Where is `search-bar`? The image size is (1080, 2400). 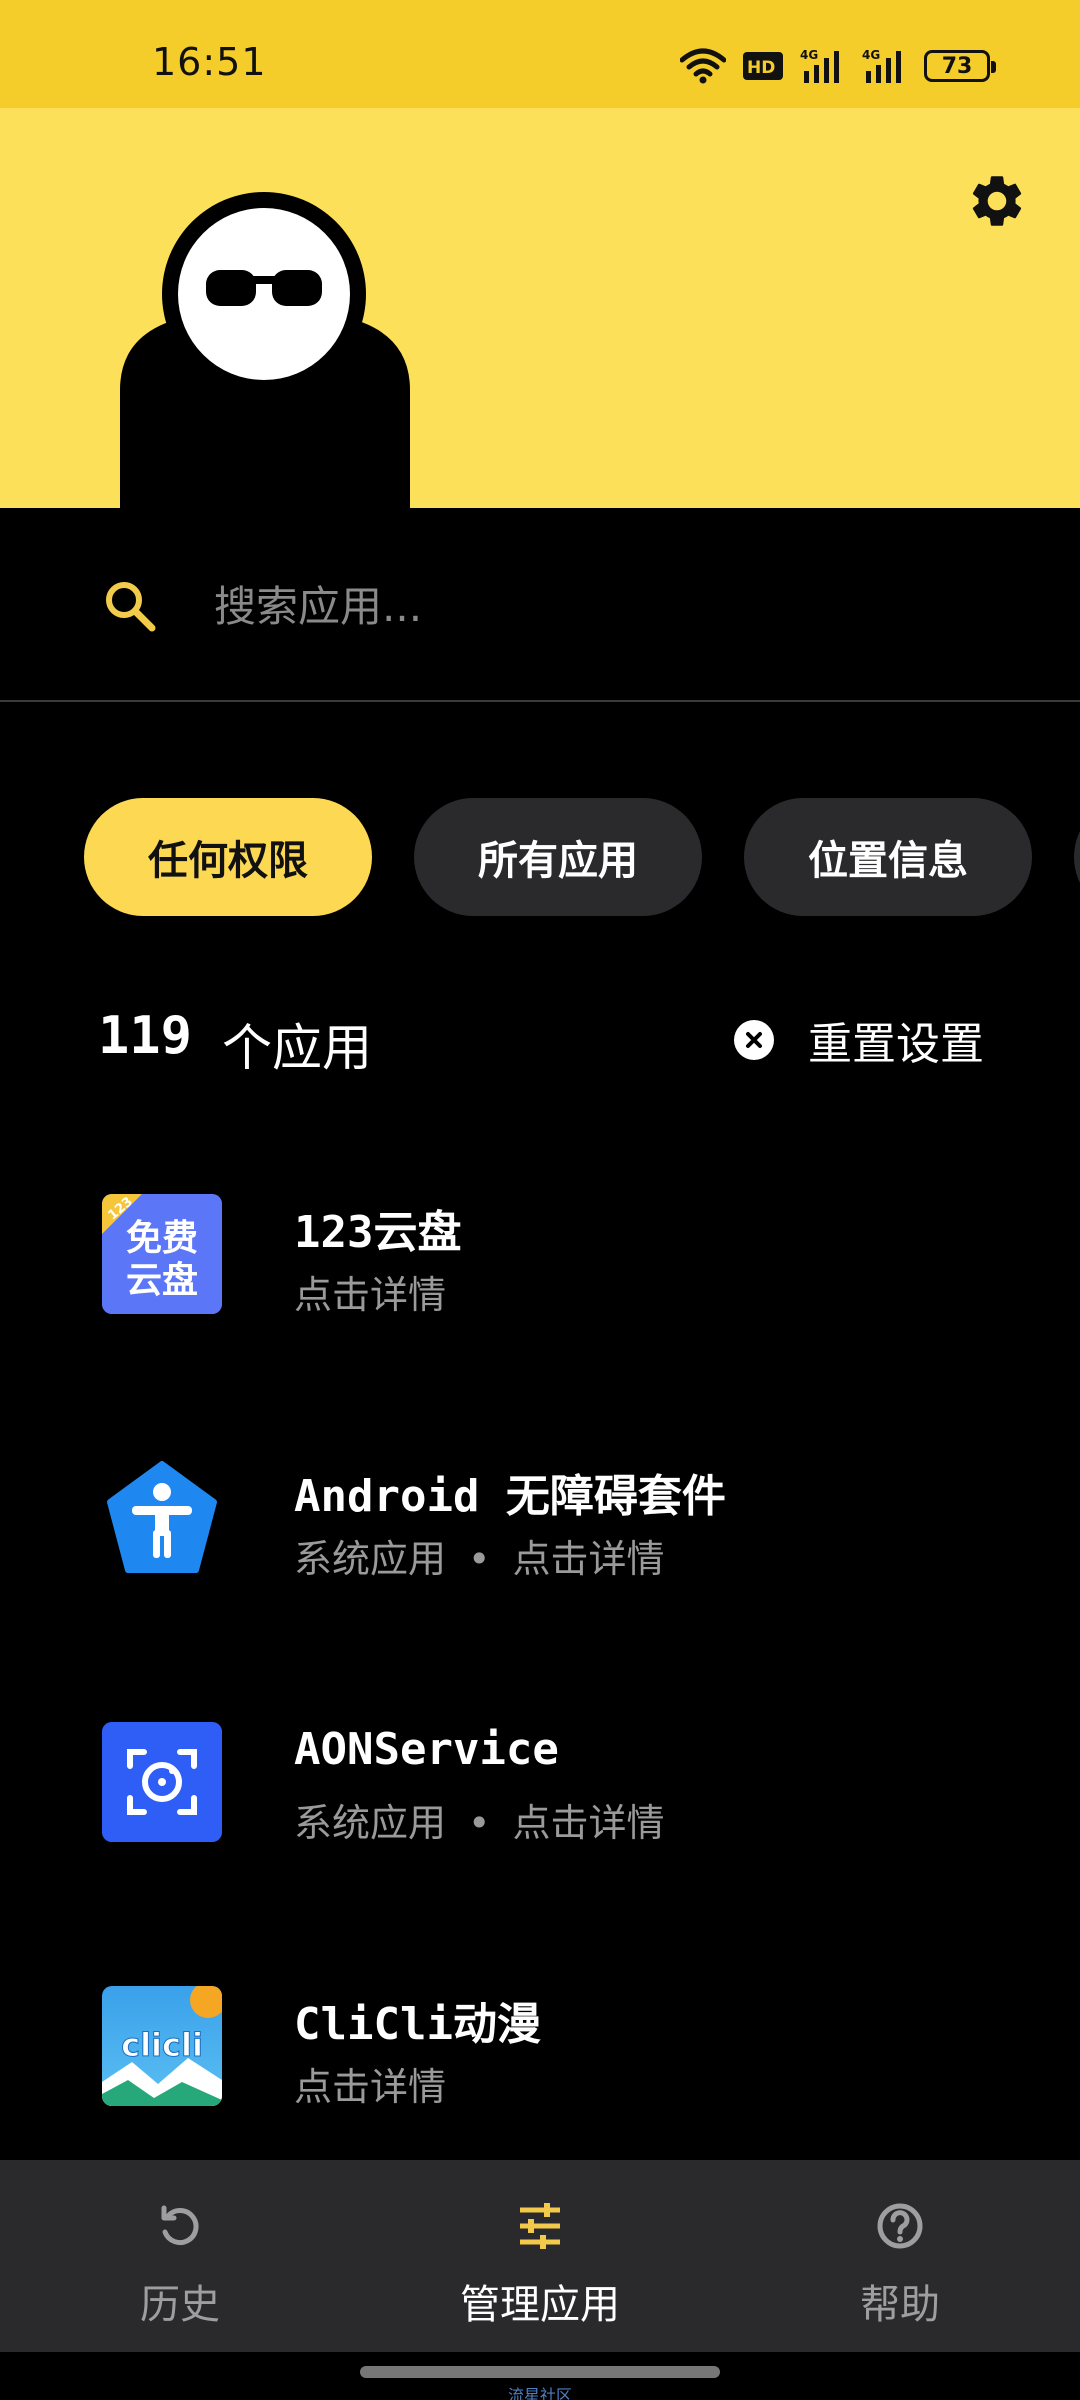
search-bar is located at coordinates (540, 605).